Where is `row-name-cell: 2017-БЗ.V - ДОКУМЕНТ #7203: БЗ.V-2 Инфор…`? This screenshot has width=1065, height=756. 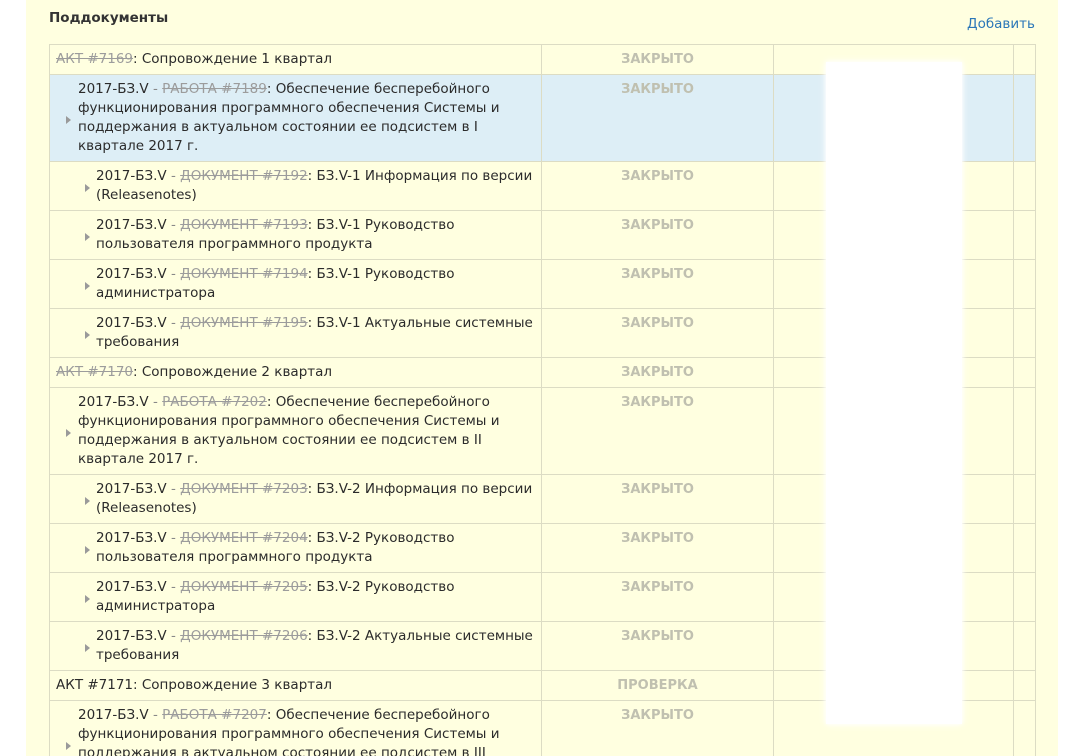
row-name-cell: 2017-БЗ.V - ДОКУМЕНТ #7203: БЗ.V-2 Инфор… is located at coordinates (295, 499).